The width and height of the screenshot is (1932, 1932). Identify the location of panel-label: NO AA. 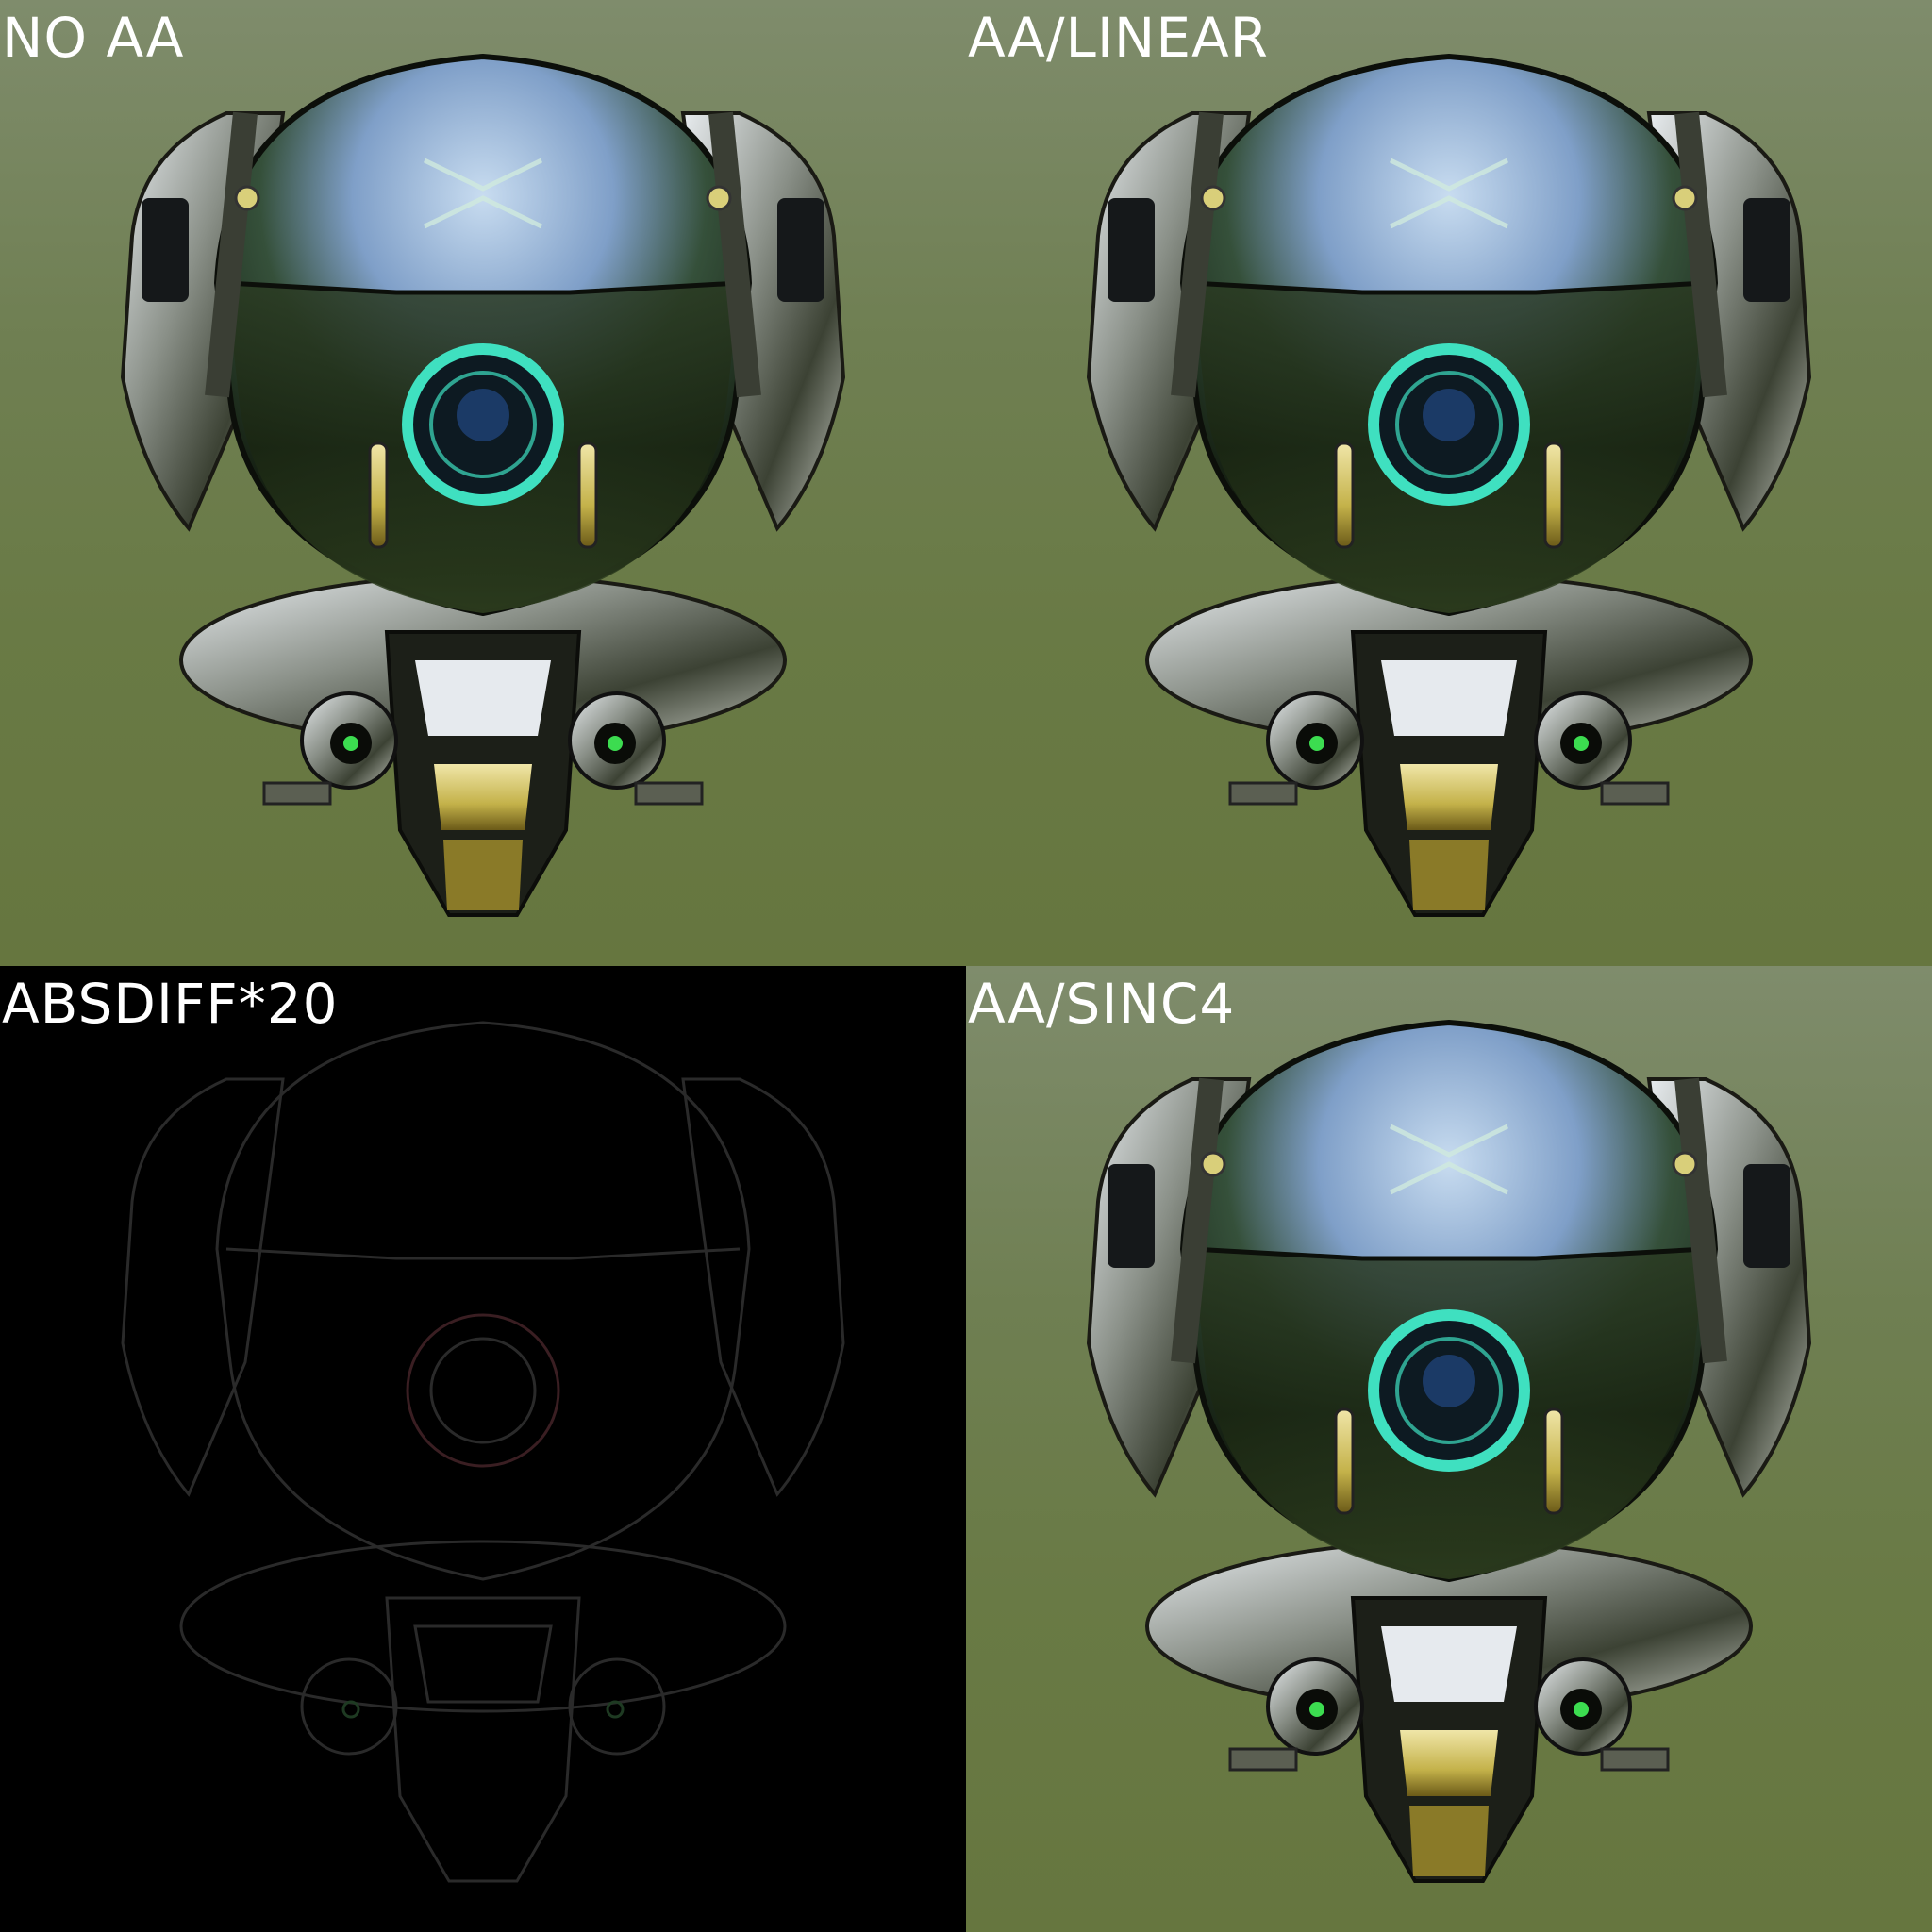
(94, 38).